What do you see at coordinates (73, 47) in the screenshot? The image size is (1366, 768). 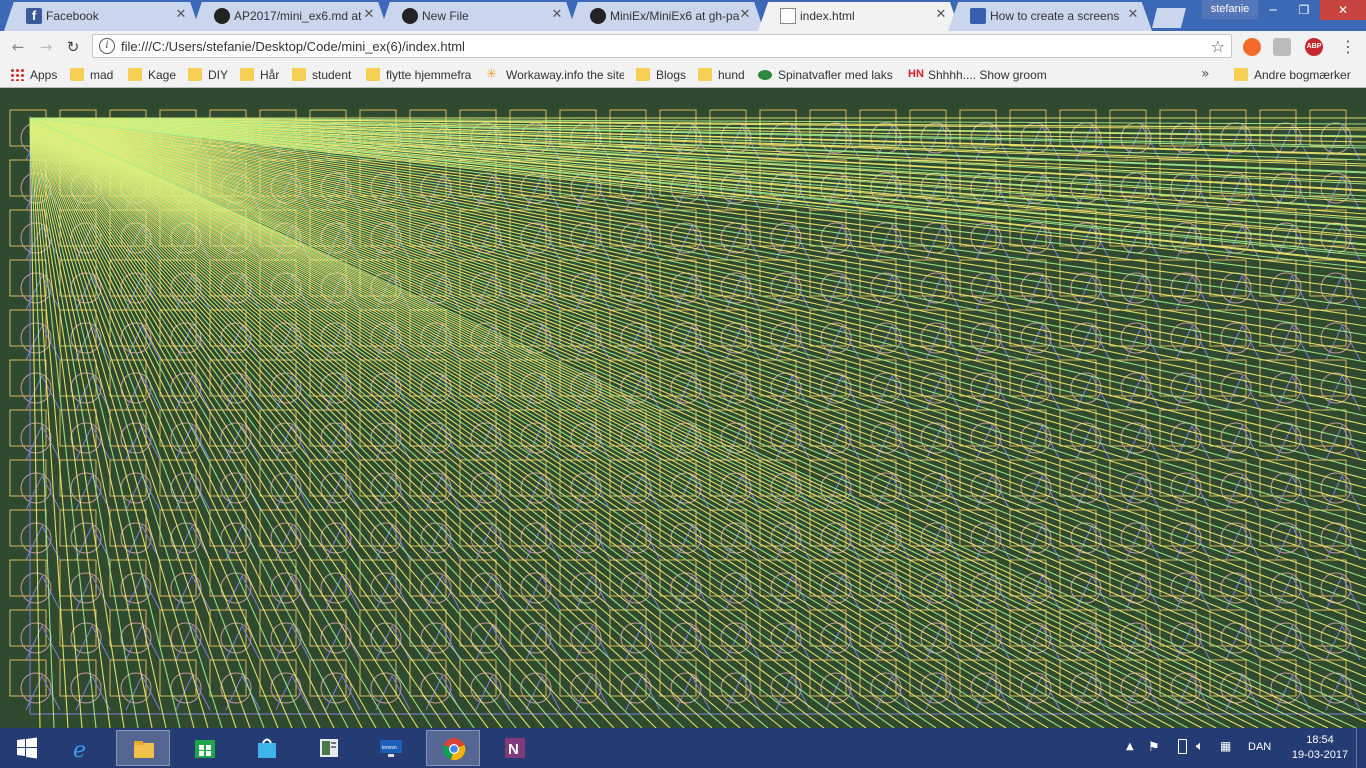 I see `reload-button: ↻` at bounding box center [73, 47].